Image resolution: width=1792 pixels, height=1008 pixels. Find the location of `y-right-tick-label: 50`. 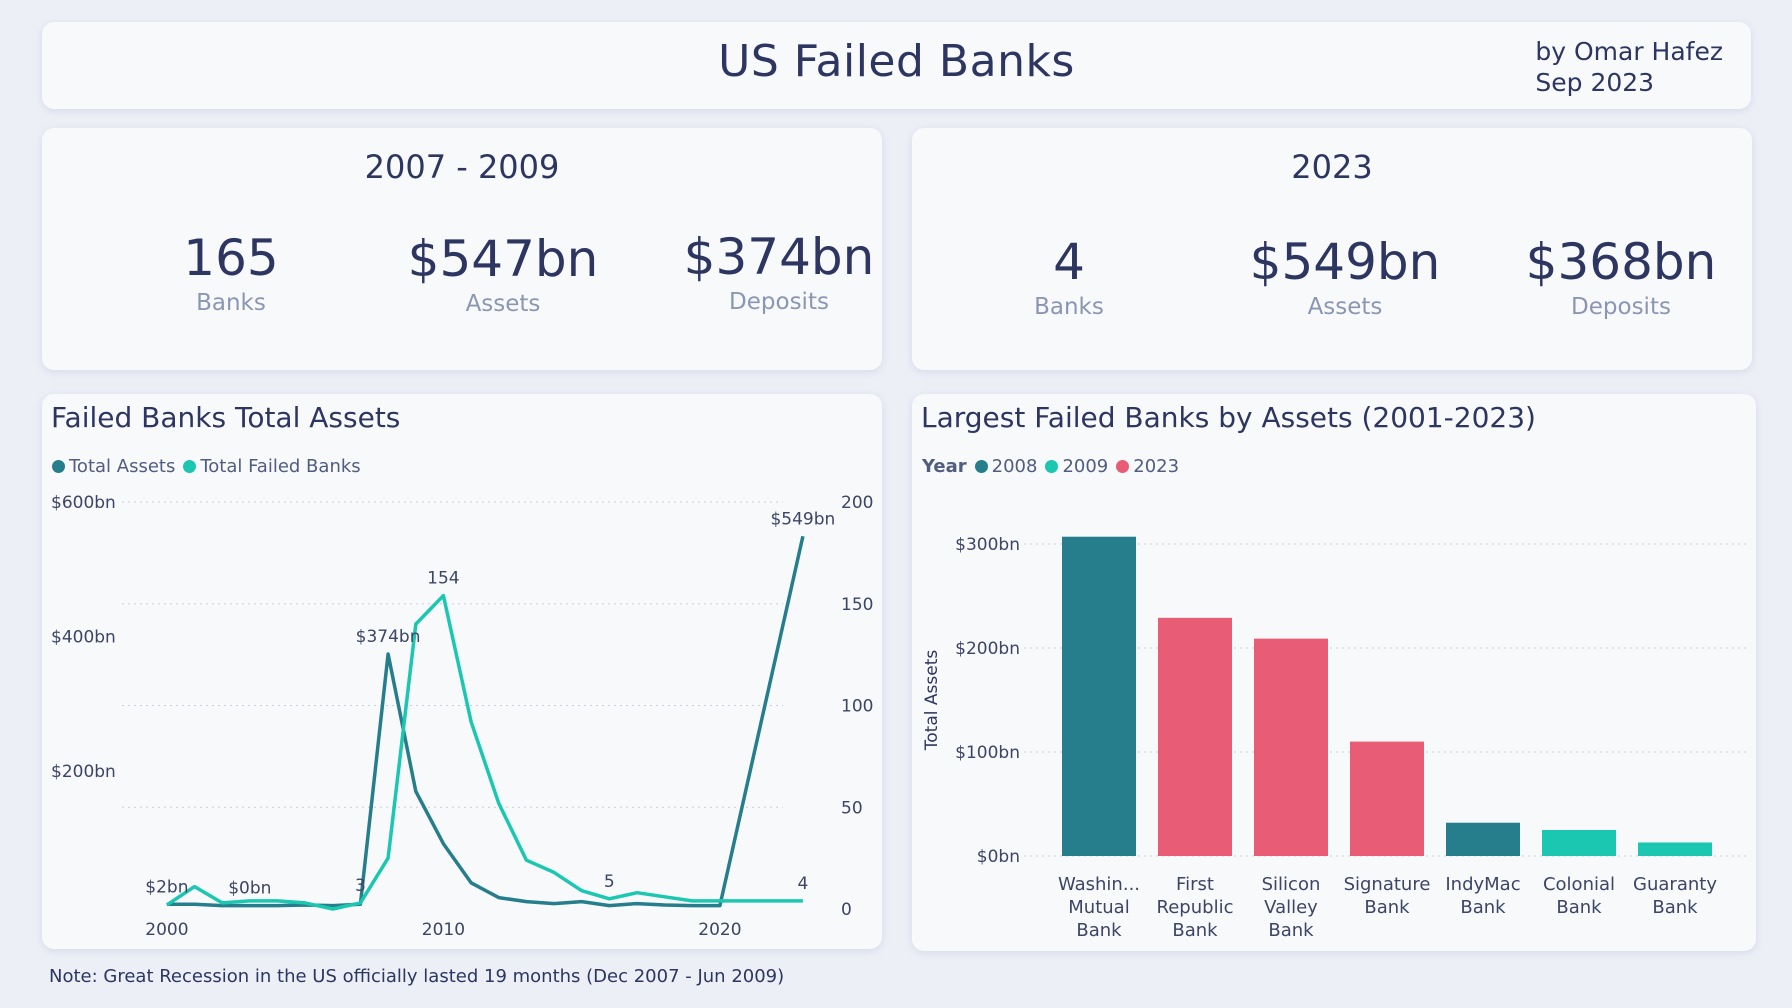

y-right-tick-label: 50 is located at coordinates (852, 808).